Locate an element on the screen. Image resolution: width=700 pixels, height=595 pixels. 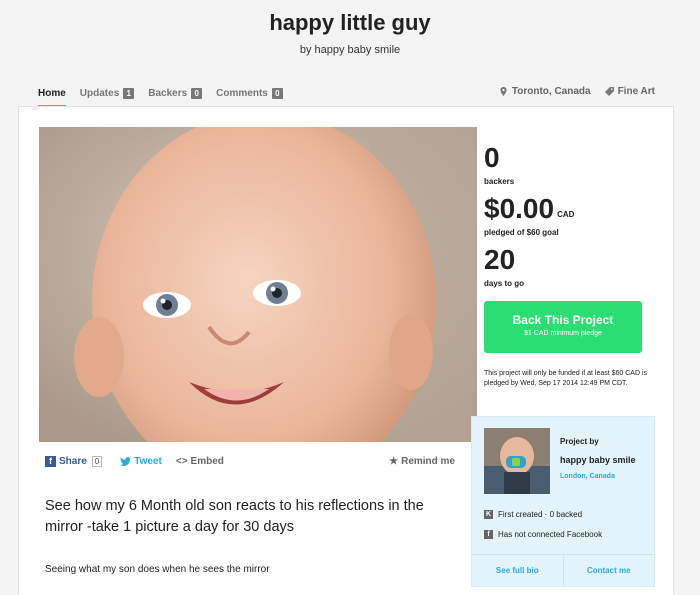
creator-history: K First created · 0 backed is located at coordinates (533, 514).